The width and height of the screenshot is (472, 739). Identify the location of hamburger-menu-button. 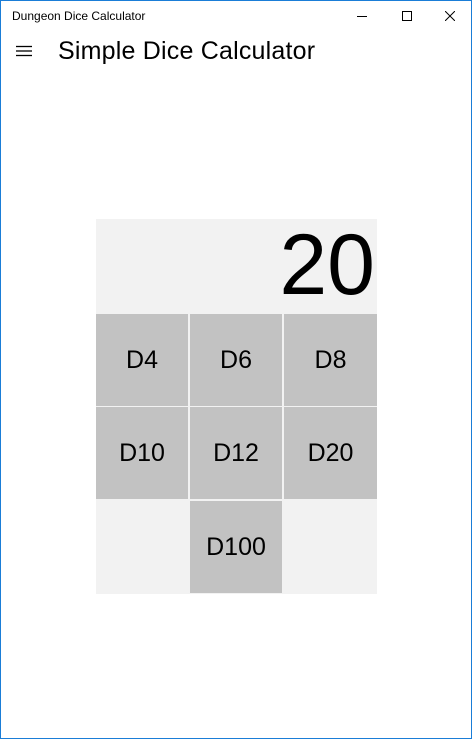
(24, 53).